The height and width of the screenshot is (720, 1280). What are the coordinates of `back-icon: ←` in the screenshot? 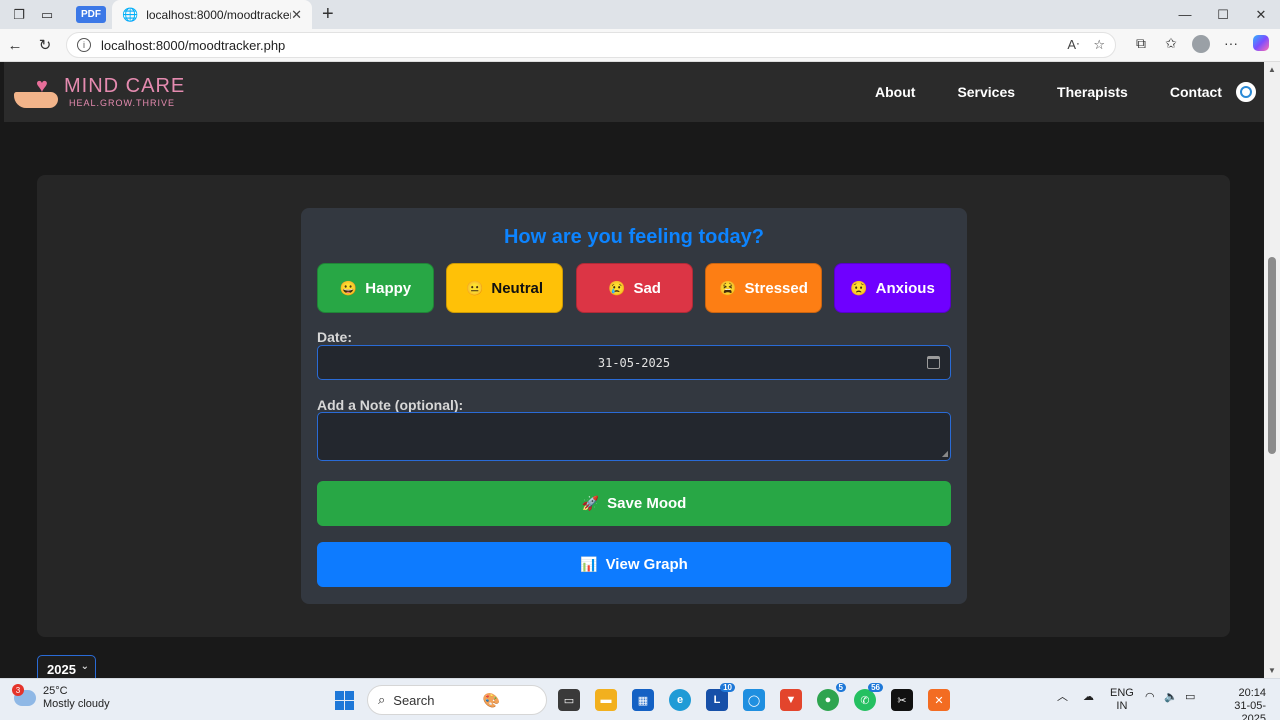 It's located at (15, 45).